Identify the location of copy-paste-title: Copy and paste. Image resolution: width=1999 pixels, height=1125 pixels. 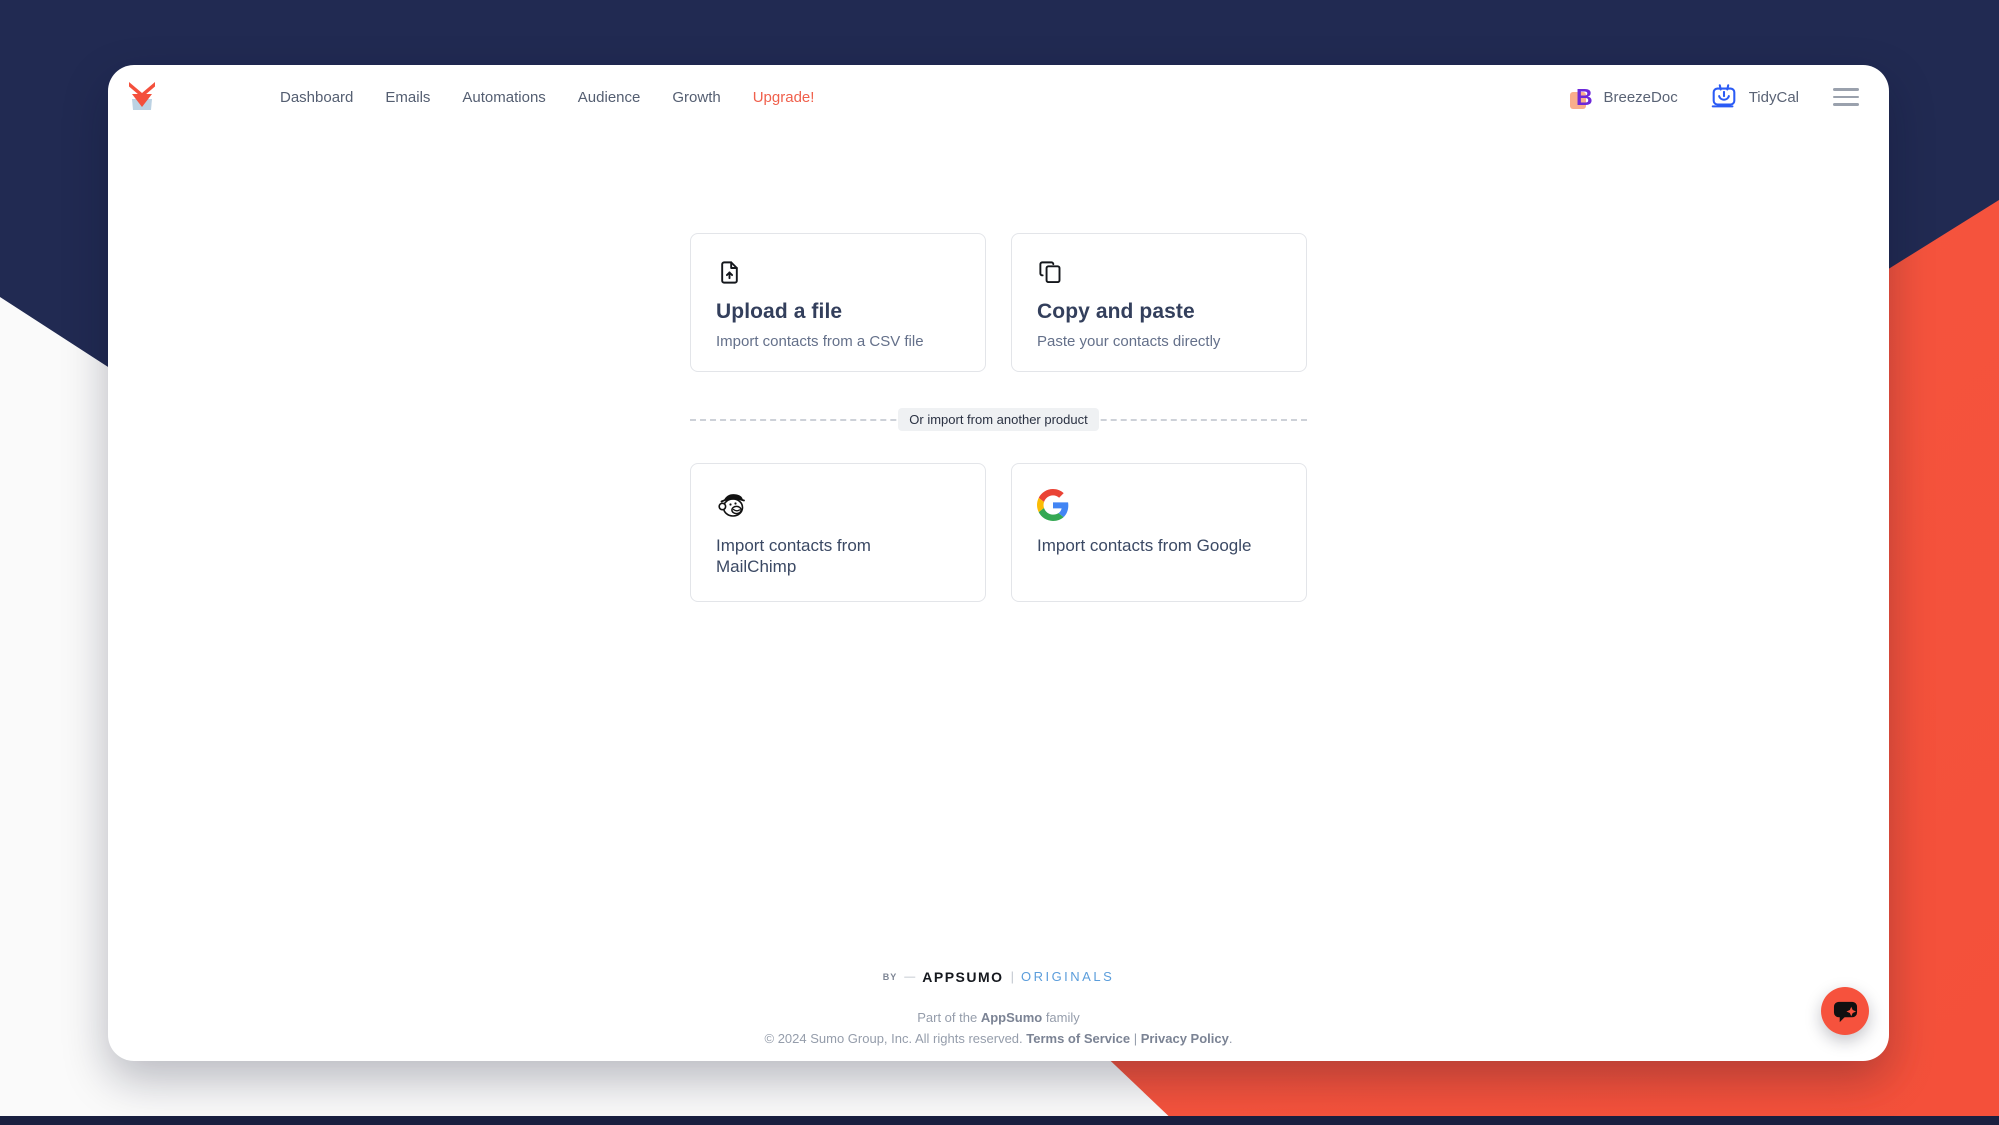
(1116, 311).